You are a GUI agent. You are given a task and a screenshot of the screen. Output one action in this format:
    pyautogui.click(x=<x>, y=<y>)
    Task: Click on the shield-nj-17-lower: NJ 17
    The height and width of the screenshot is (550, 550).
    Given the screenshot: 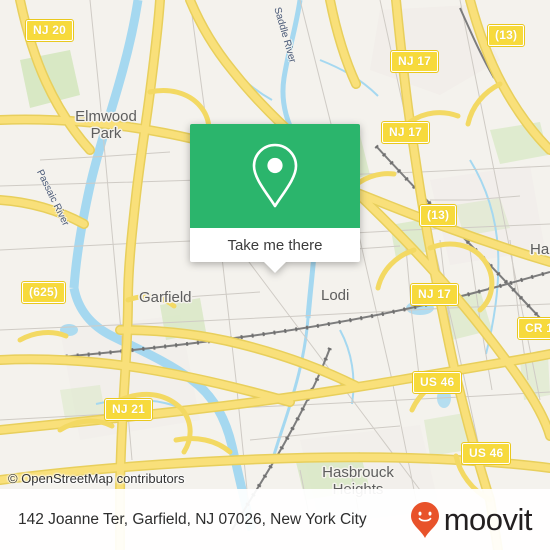 What is the action you would take?
    pyautogui.click(x=434, y=294)
    